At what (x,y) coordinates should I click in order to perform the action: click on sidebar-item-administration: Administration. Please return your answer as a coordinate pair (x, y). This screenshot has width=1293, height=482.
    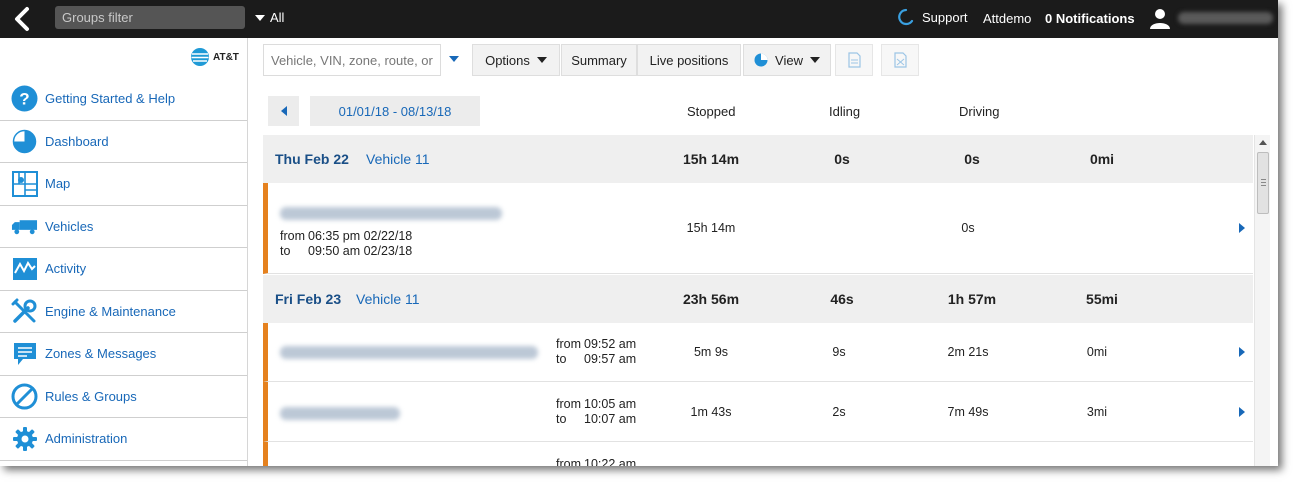
    Looking at the image, I should click on (123, 439).